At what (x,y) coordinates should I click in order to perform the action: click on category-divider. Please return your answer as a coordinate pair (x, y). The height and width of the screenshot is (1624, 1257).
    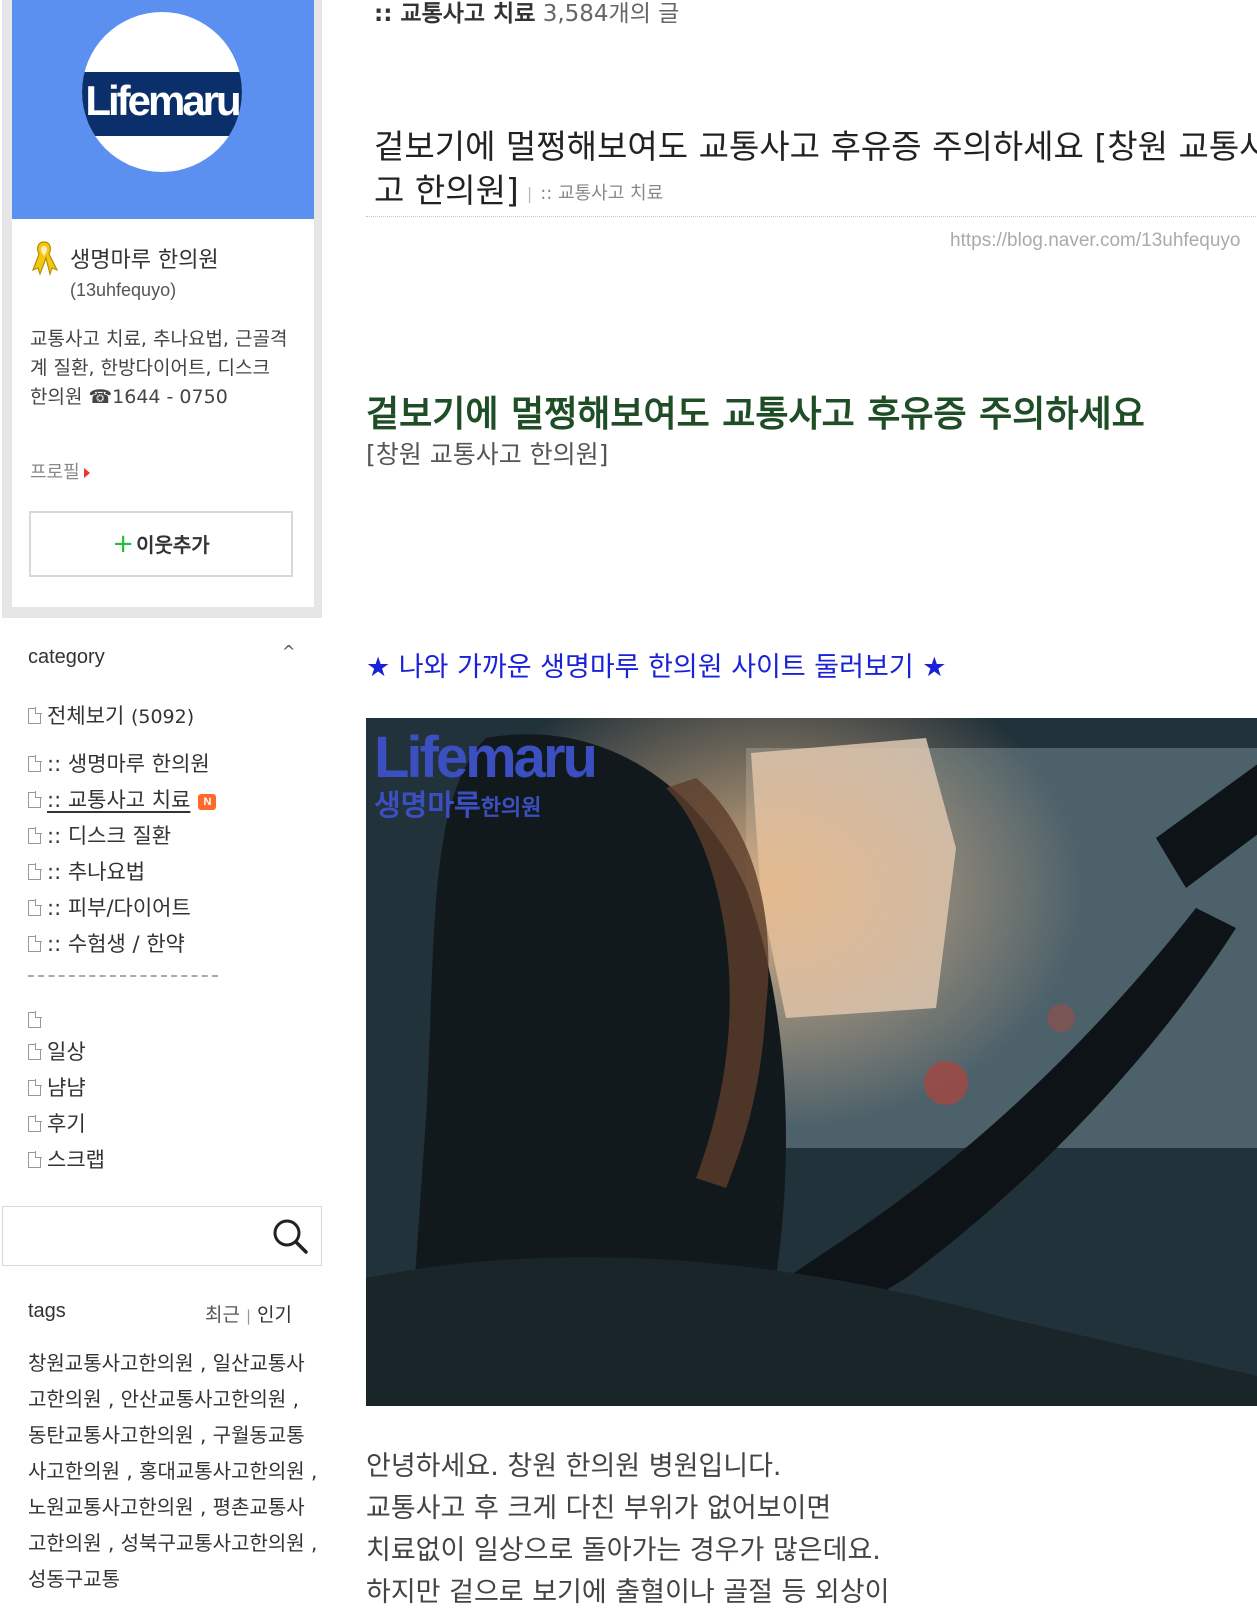
    Looking at the image, I should click on (123, 976).